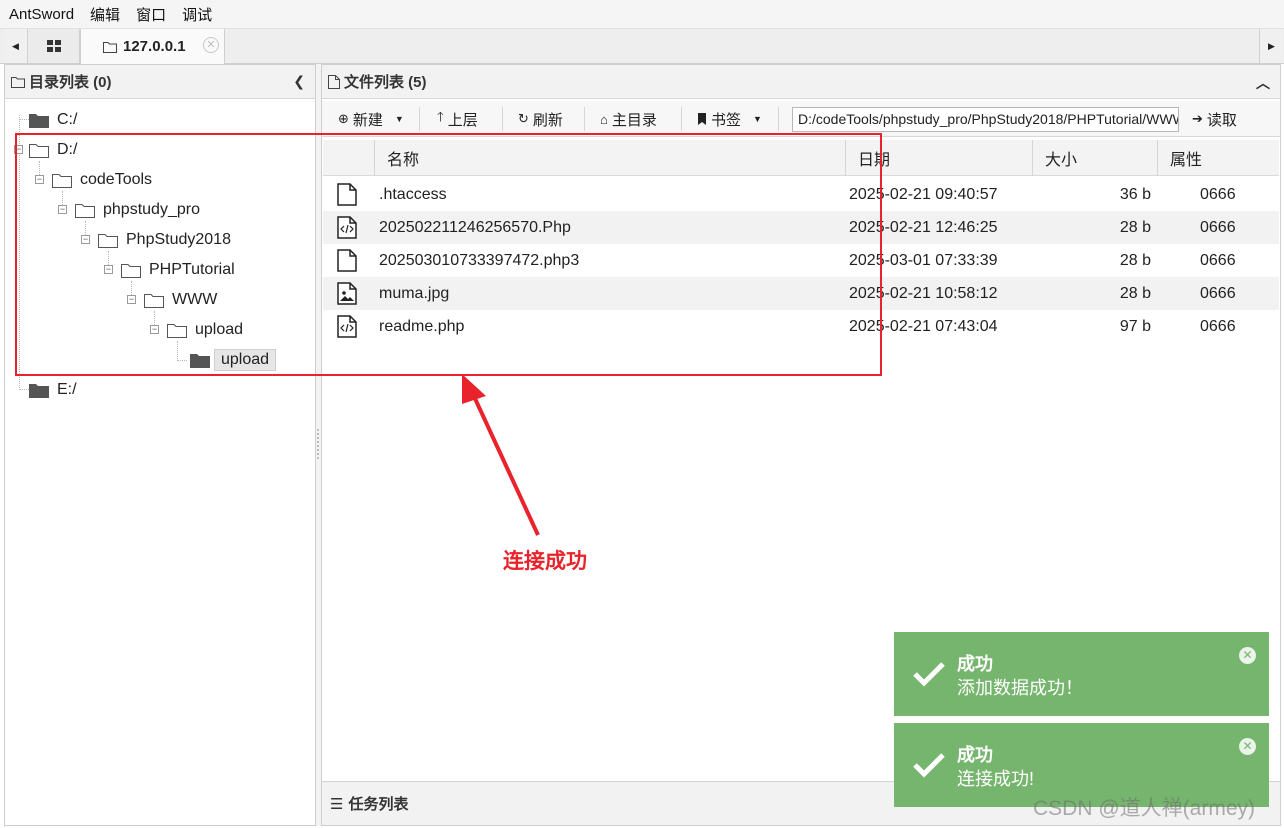  Describe the element at coordinates (334, 81) in the screenshot. I see `file-outline-icon` at that location.